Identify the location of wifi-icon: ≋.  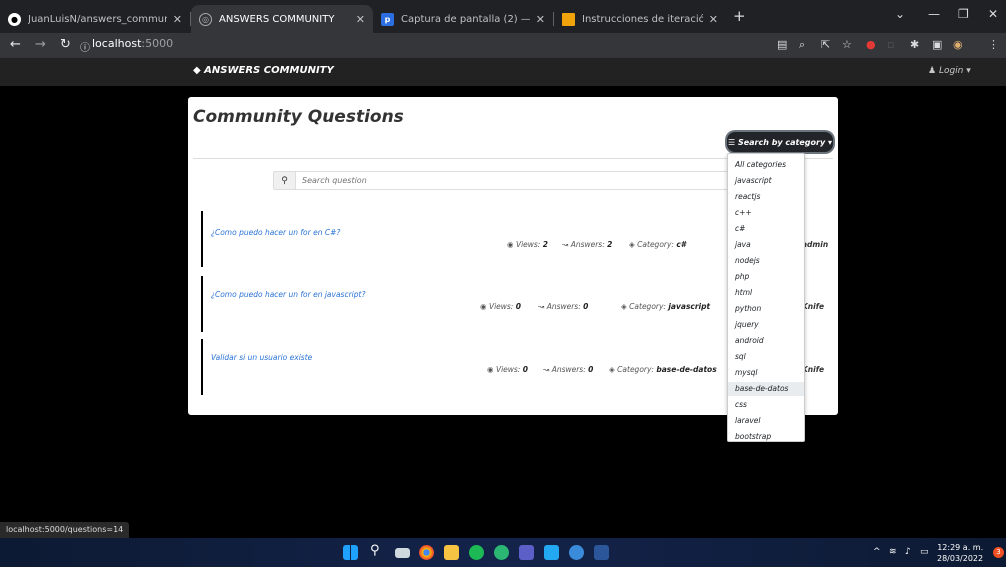
(893, 552).